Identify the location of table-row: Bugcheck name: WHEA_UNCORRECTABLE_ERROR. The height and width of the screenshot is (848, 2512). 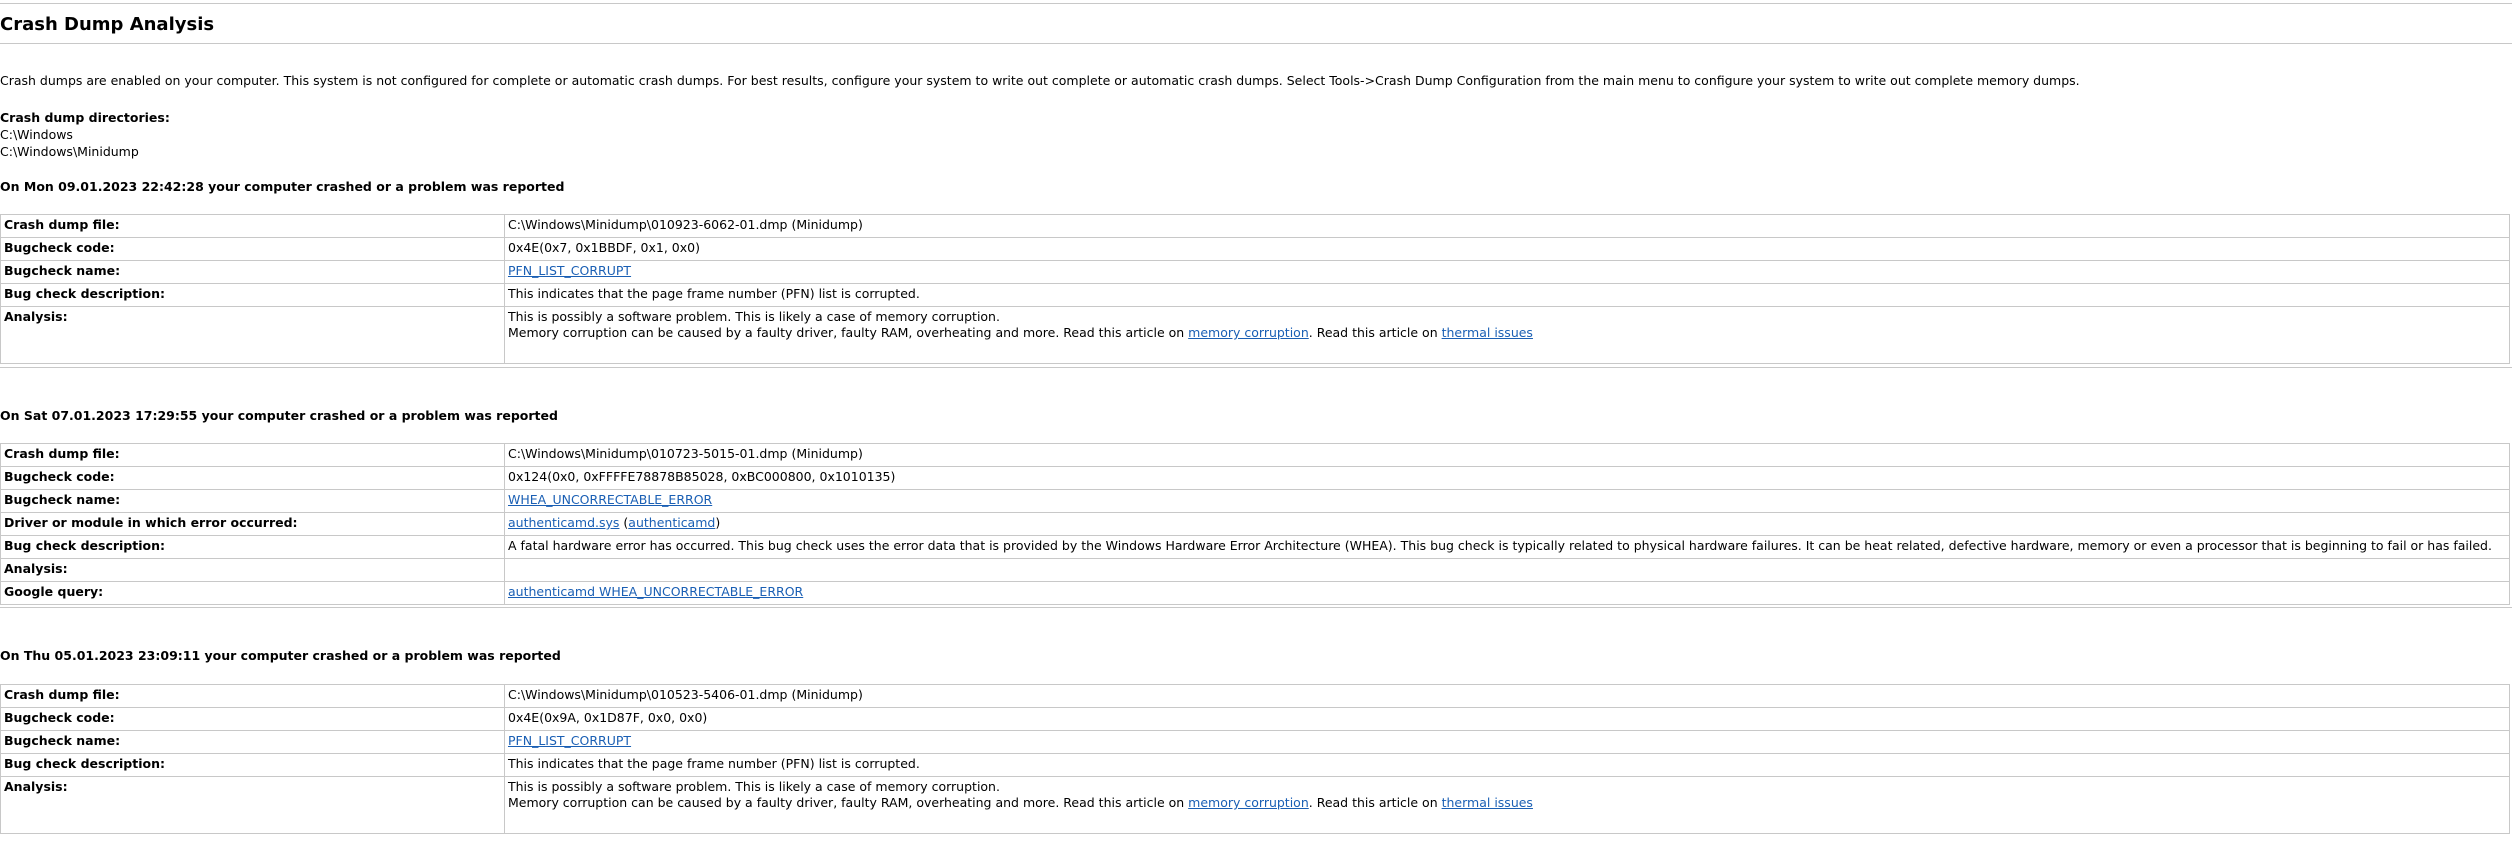
(1255, 501).